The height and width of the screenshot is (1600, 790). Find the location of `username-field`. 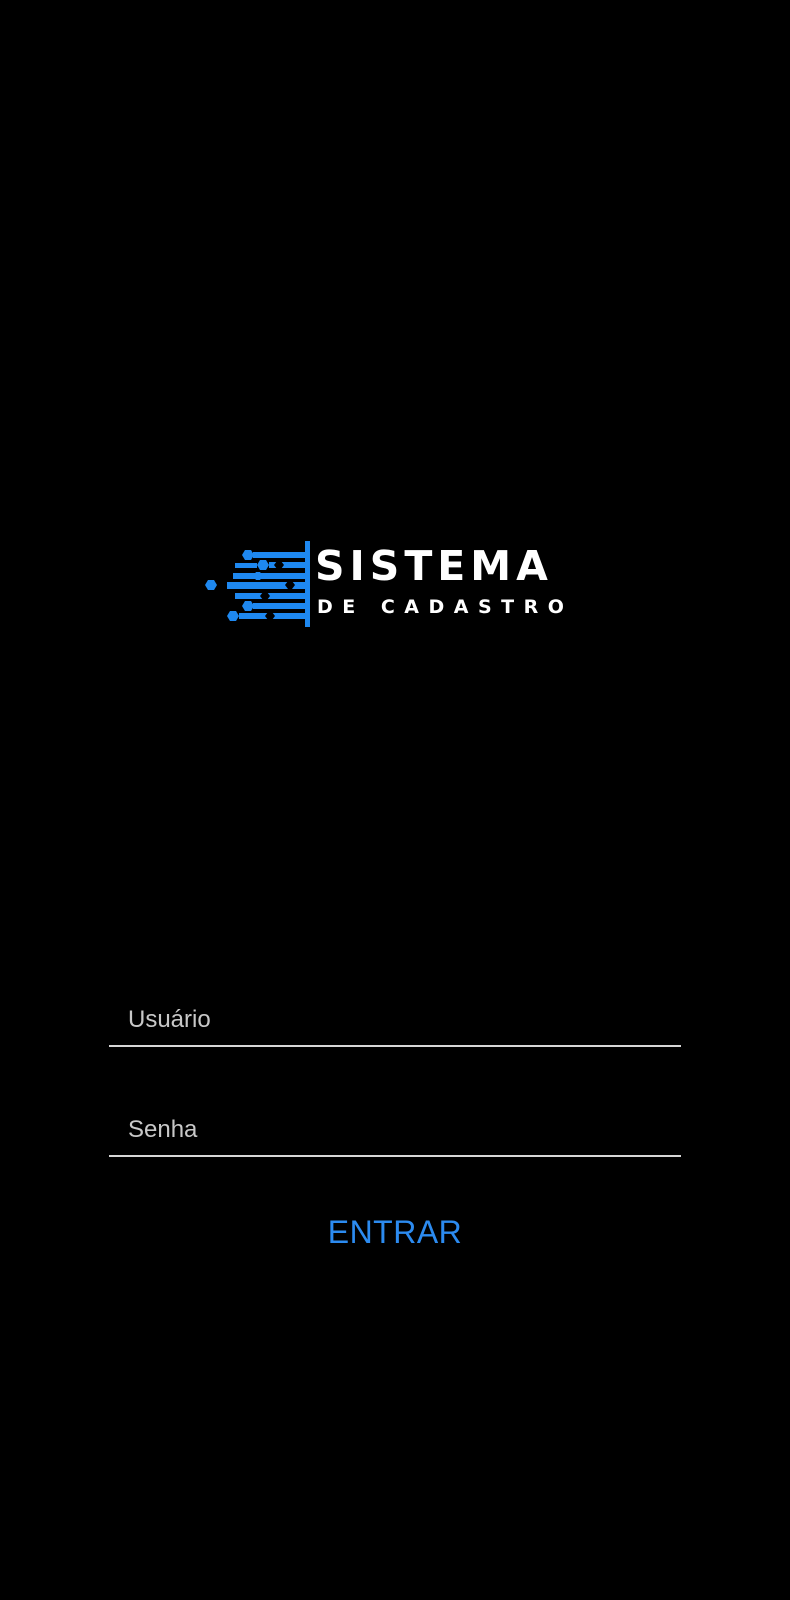

username-field is located at coordinates (395, 1021).